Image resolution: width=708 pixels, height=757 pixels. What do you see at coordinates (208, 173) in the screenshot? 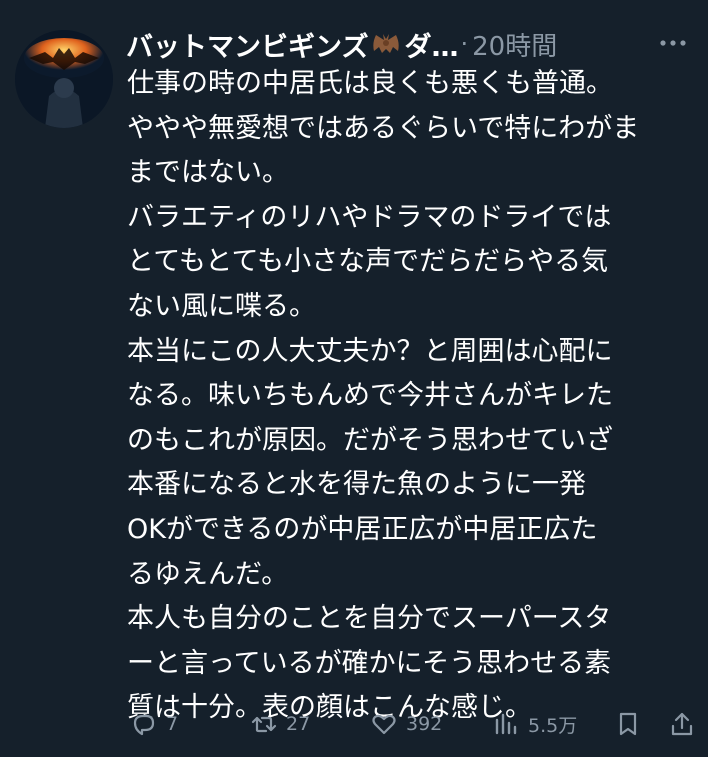
I see `tweet-line: まではない。` at bounding box center [208, 173].